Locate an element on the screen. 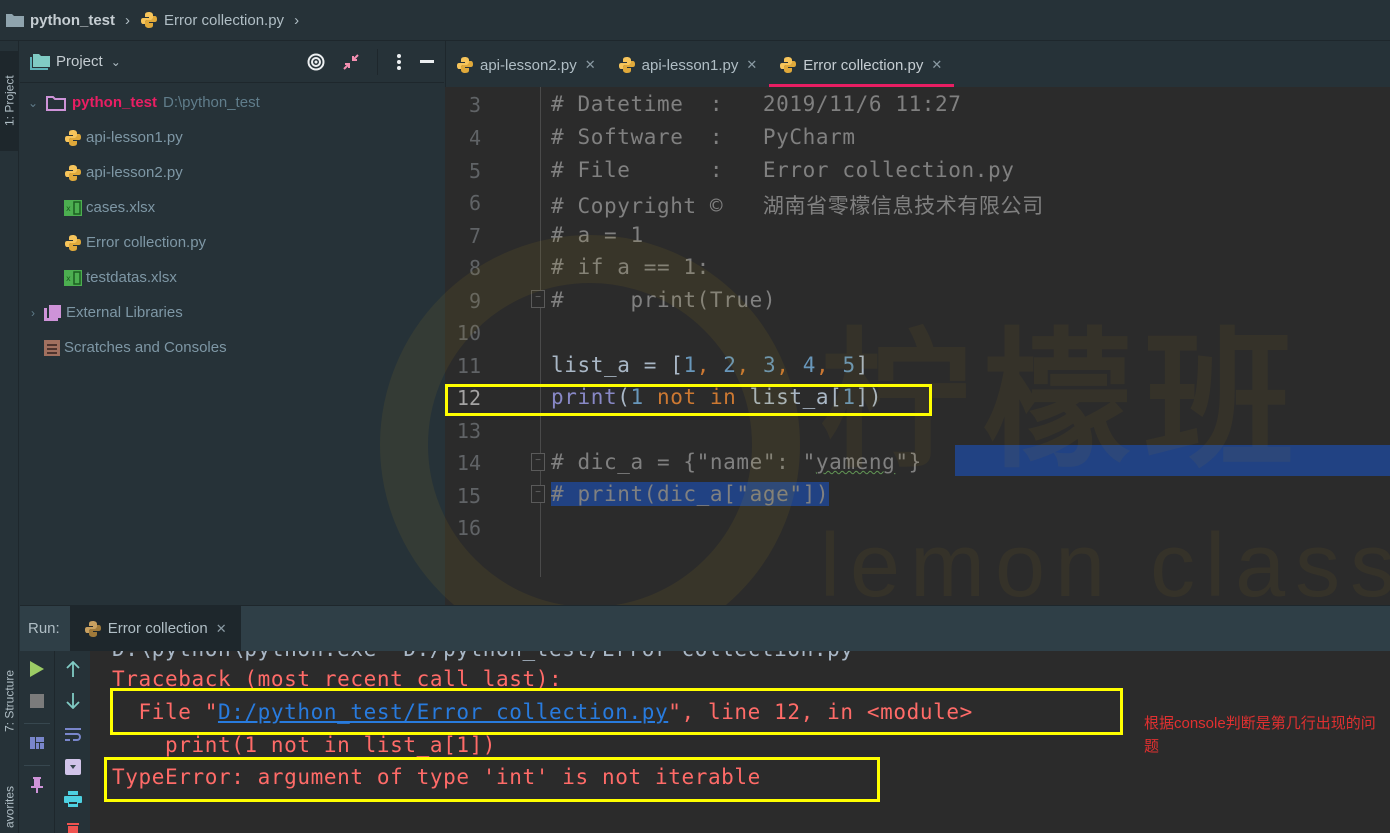 The width and height of the screenshot is (1390, 833). typo-word: yameng is located at coordinates (855, 462).